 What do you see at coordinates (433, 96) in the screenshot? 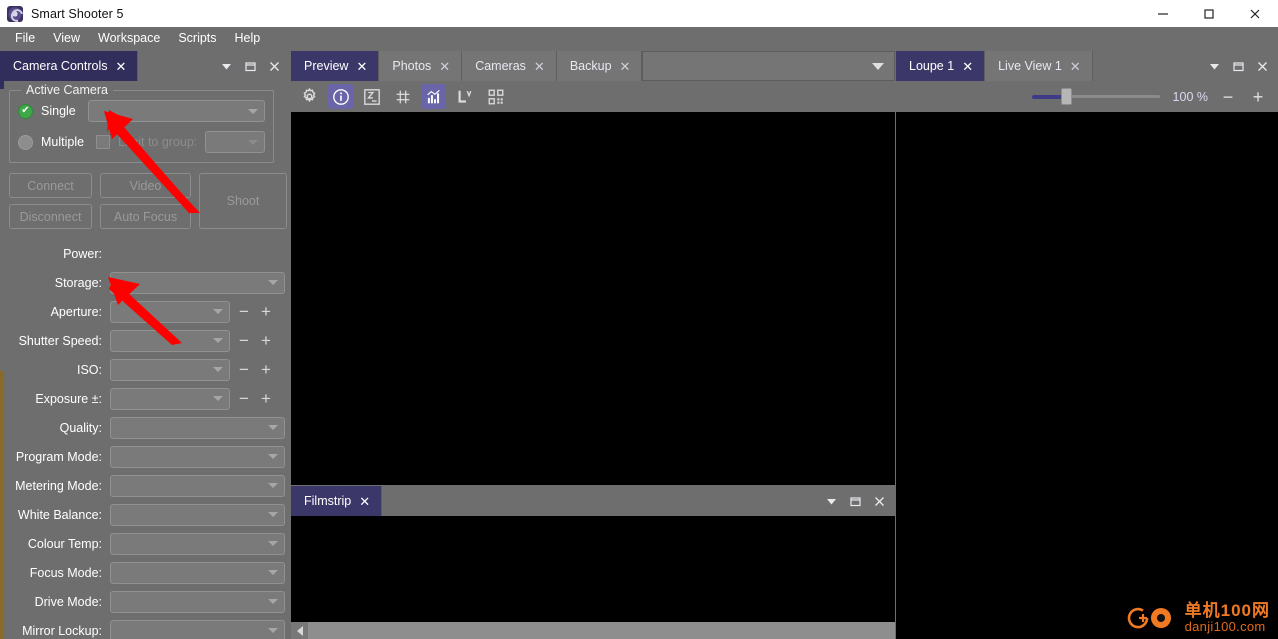
I see `histogram-chart-icon` at bounding box center [433, 96].